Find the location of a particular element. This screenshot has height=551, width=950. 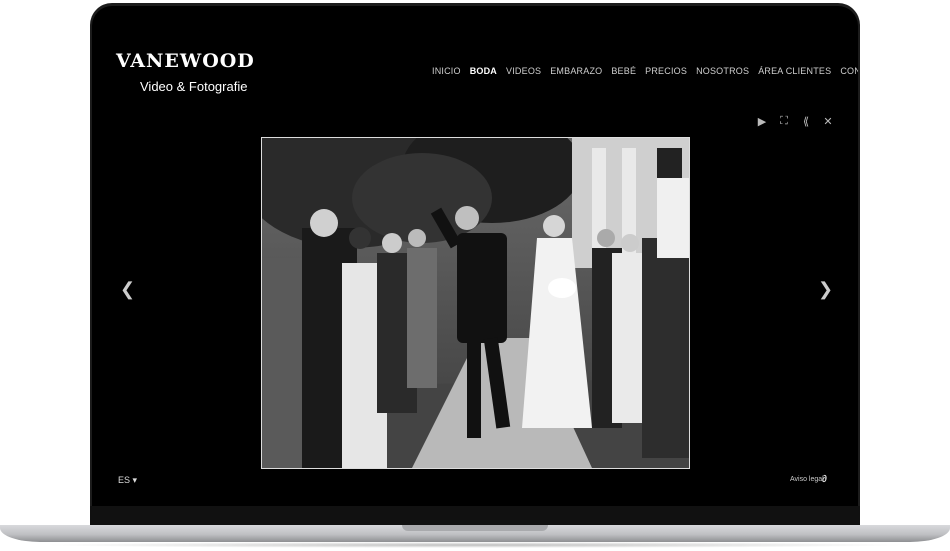

gallery-toolbar: ▶ ⛶ ⟪ ✕ is located at coordinates (795, 121).